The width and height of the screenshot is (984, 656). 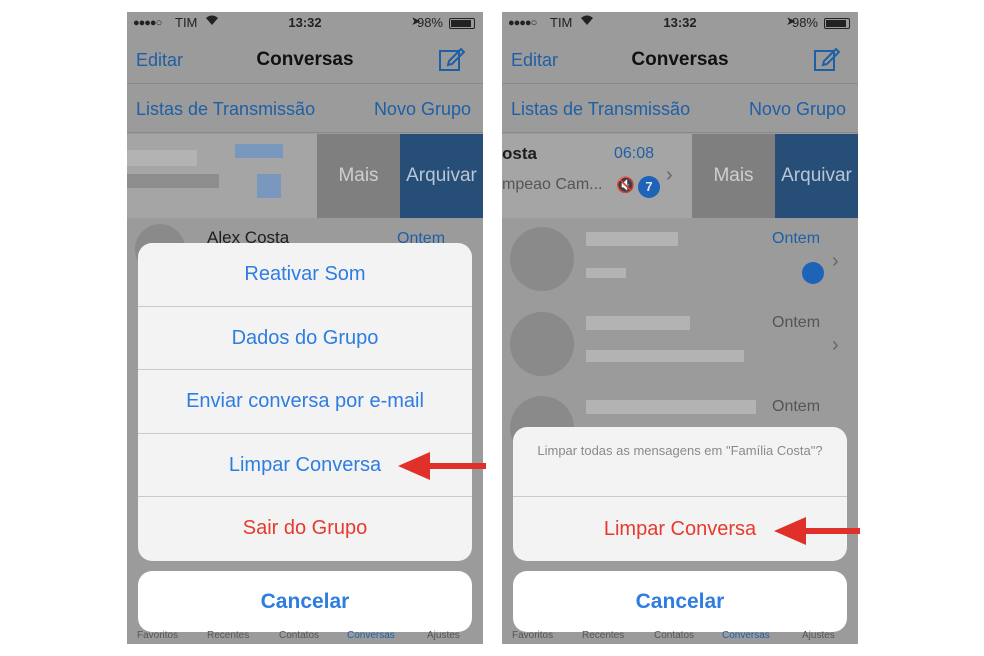 What do you see at coordinates (305, 275) in the screenshot?
I see `unmute-button: Reativar Som` at bounding box center [305, 275].